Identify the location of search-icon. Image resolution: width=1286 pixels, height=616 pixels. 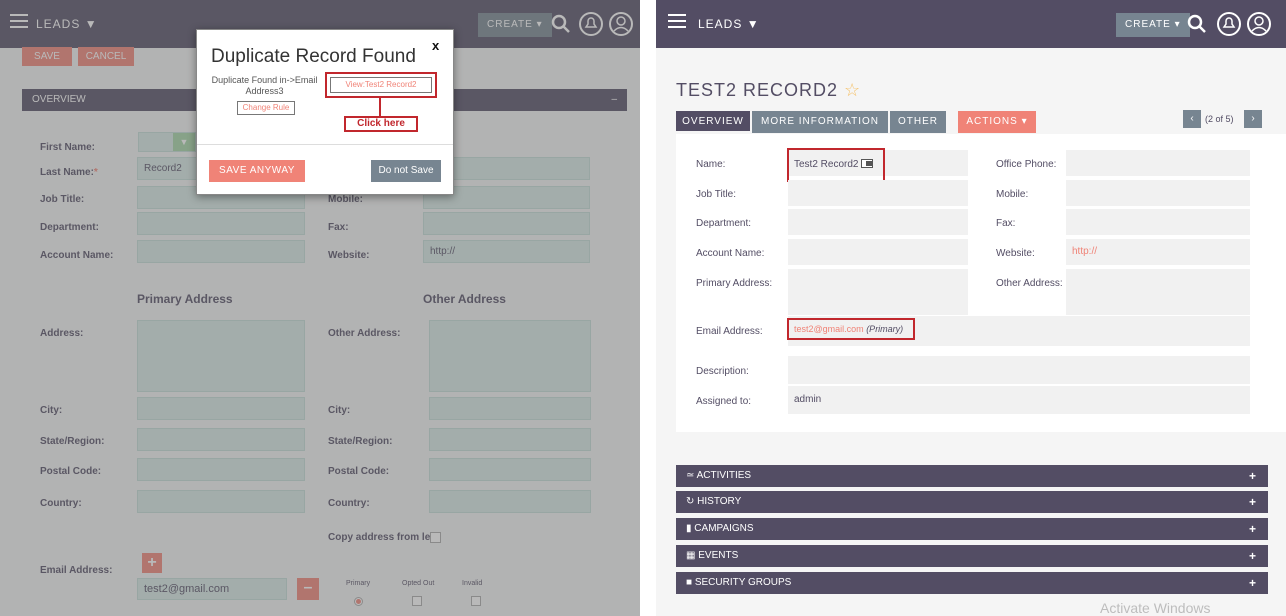
(1197, 24).